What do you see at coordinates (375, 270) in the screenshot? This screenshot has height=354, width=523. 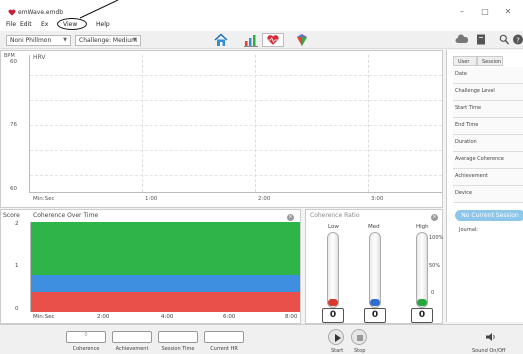 I see `med-ratio-gauge` at bounding box center [375, 270].